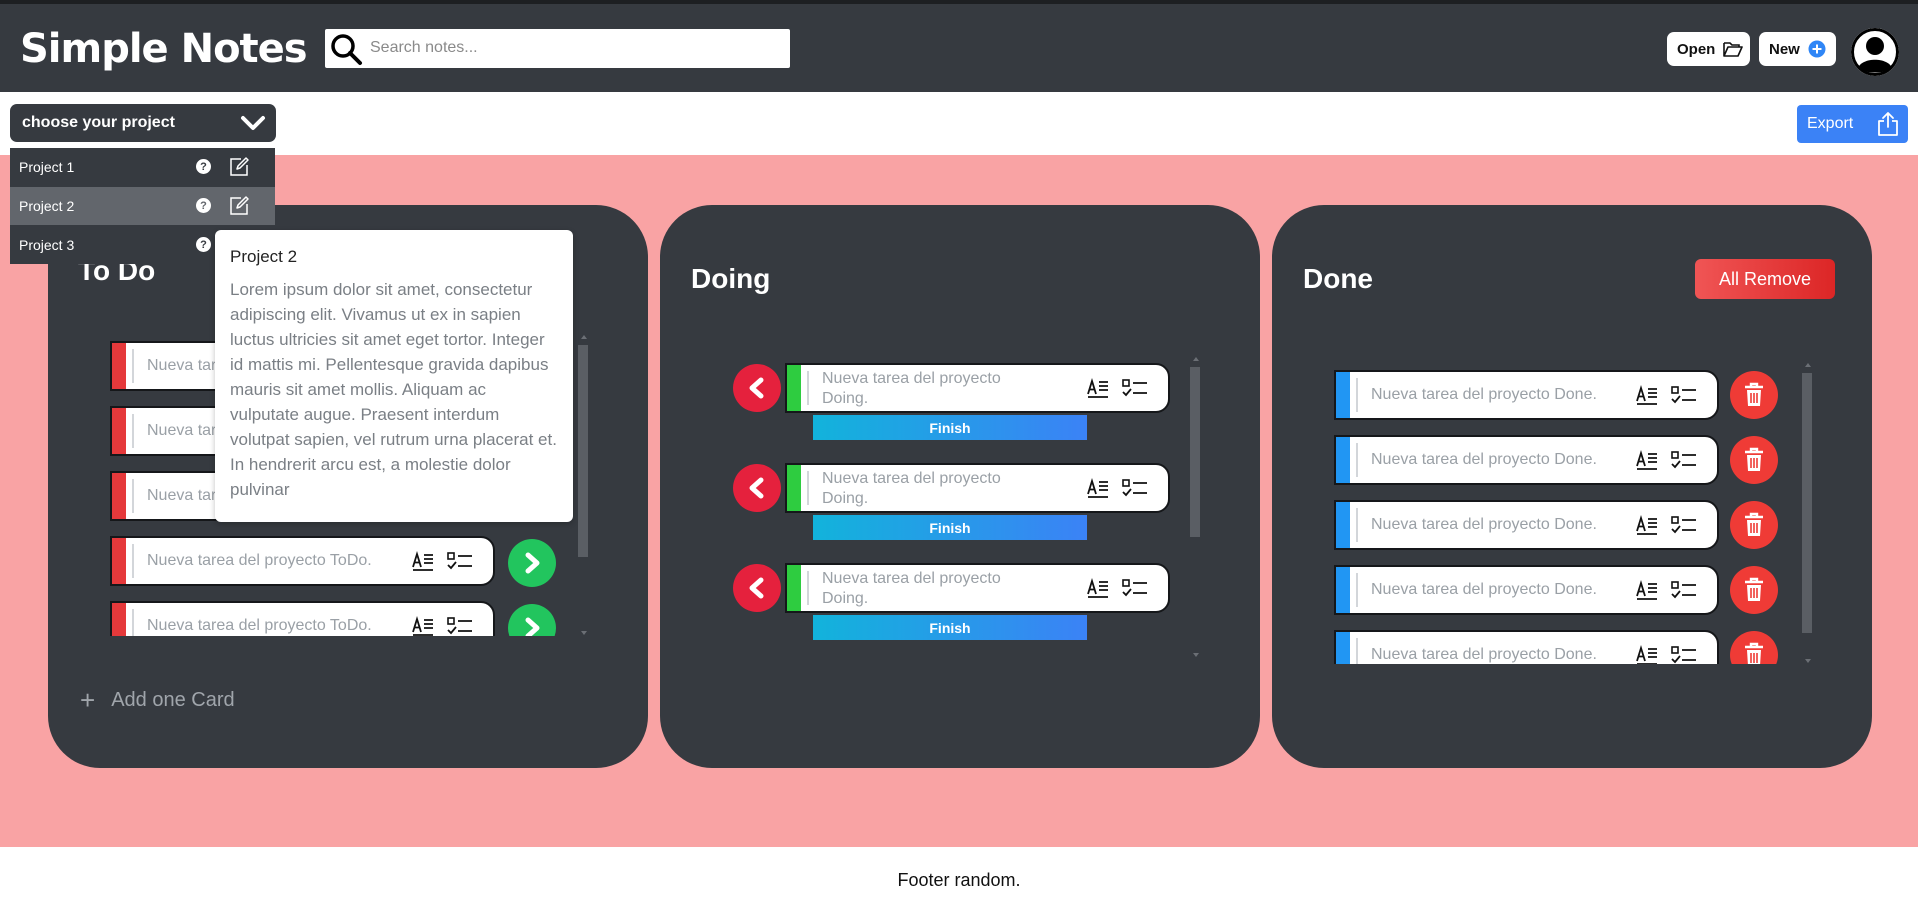  What do you see at coordinates (1765, 279) in the screenshot?
I see `remove-all-button: All Remove` at bounding box center [1765, 279].